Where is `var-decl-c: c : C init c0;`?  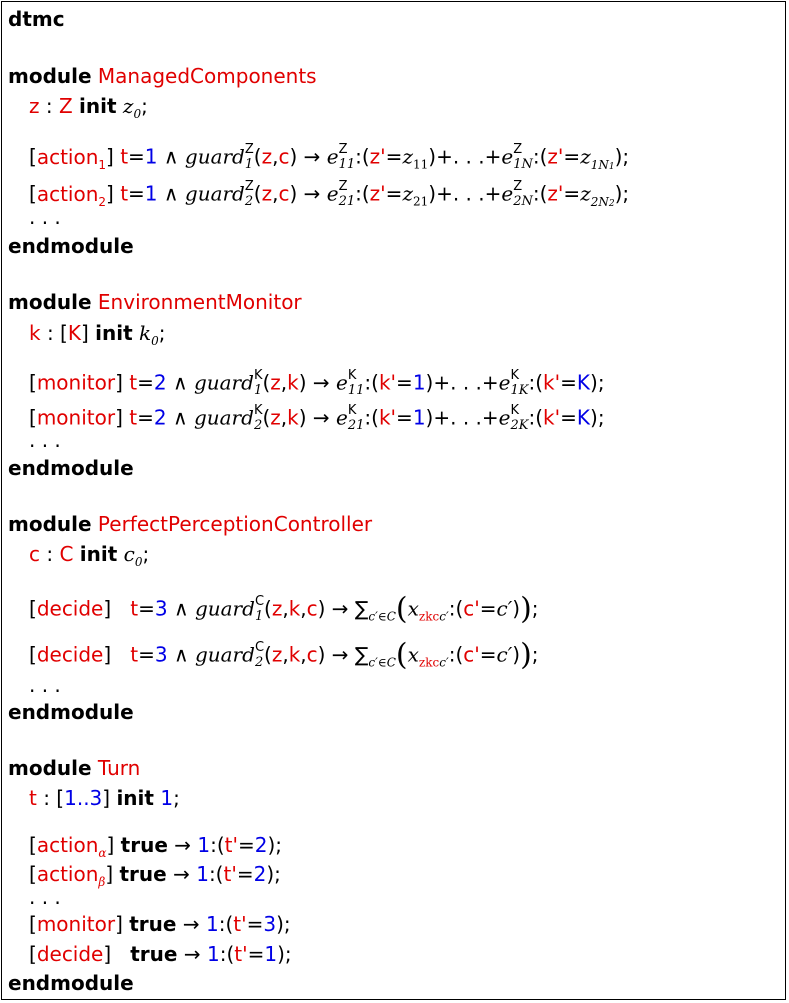
var-decl-c: c : C init c0; is located at coordinates (89, 555).